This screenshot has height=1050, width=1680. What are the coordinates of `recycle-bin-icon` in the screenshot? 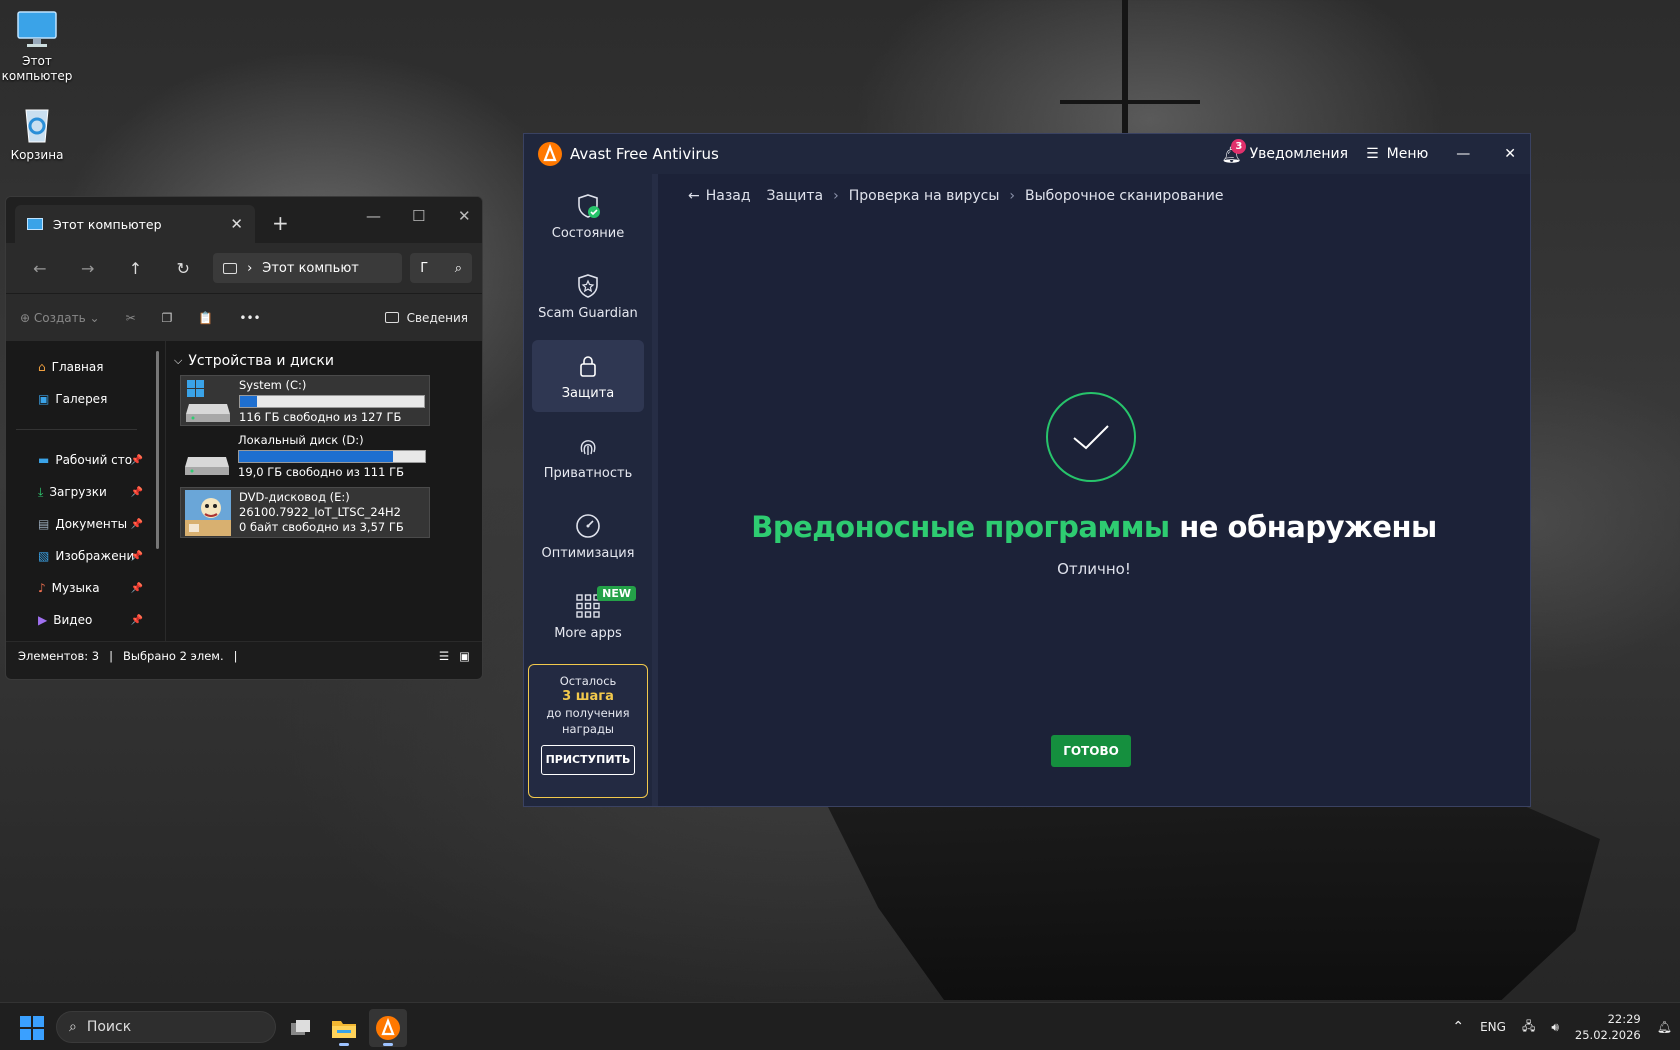 It's located at (37, 124).